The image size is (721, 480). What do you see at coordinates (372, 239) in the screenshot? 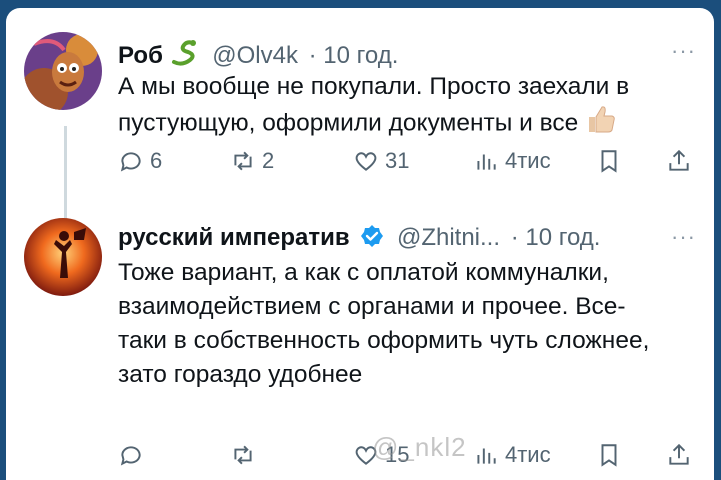
I see `verified-badge-icon` at bounding box center [372, 239].